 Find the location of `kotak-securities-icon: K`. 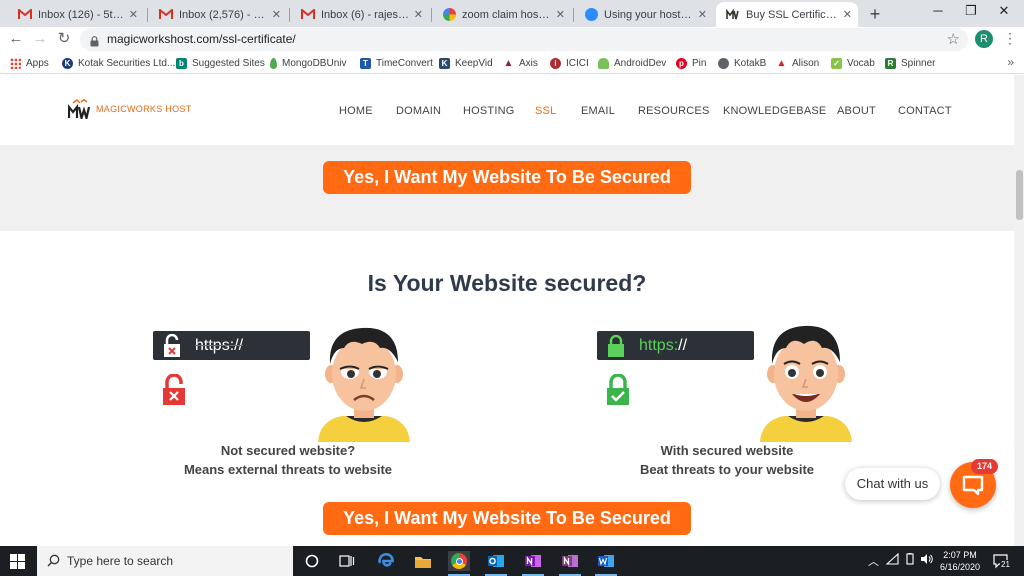

kotak-securities-icon: K is located at coordinates (67, 63).